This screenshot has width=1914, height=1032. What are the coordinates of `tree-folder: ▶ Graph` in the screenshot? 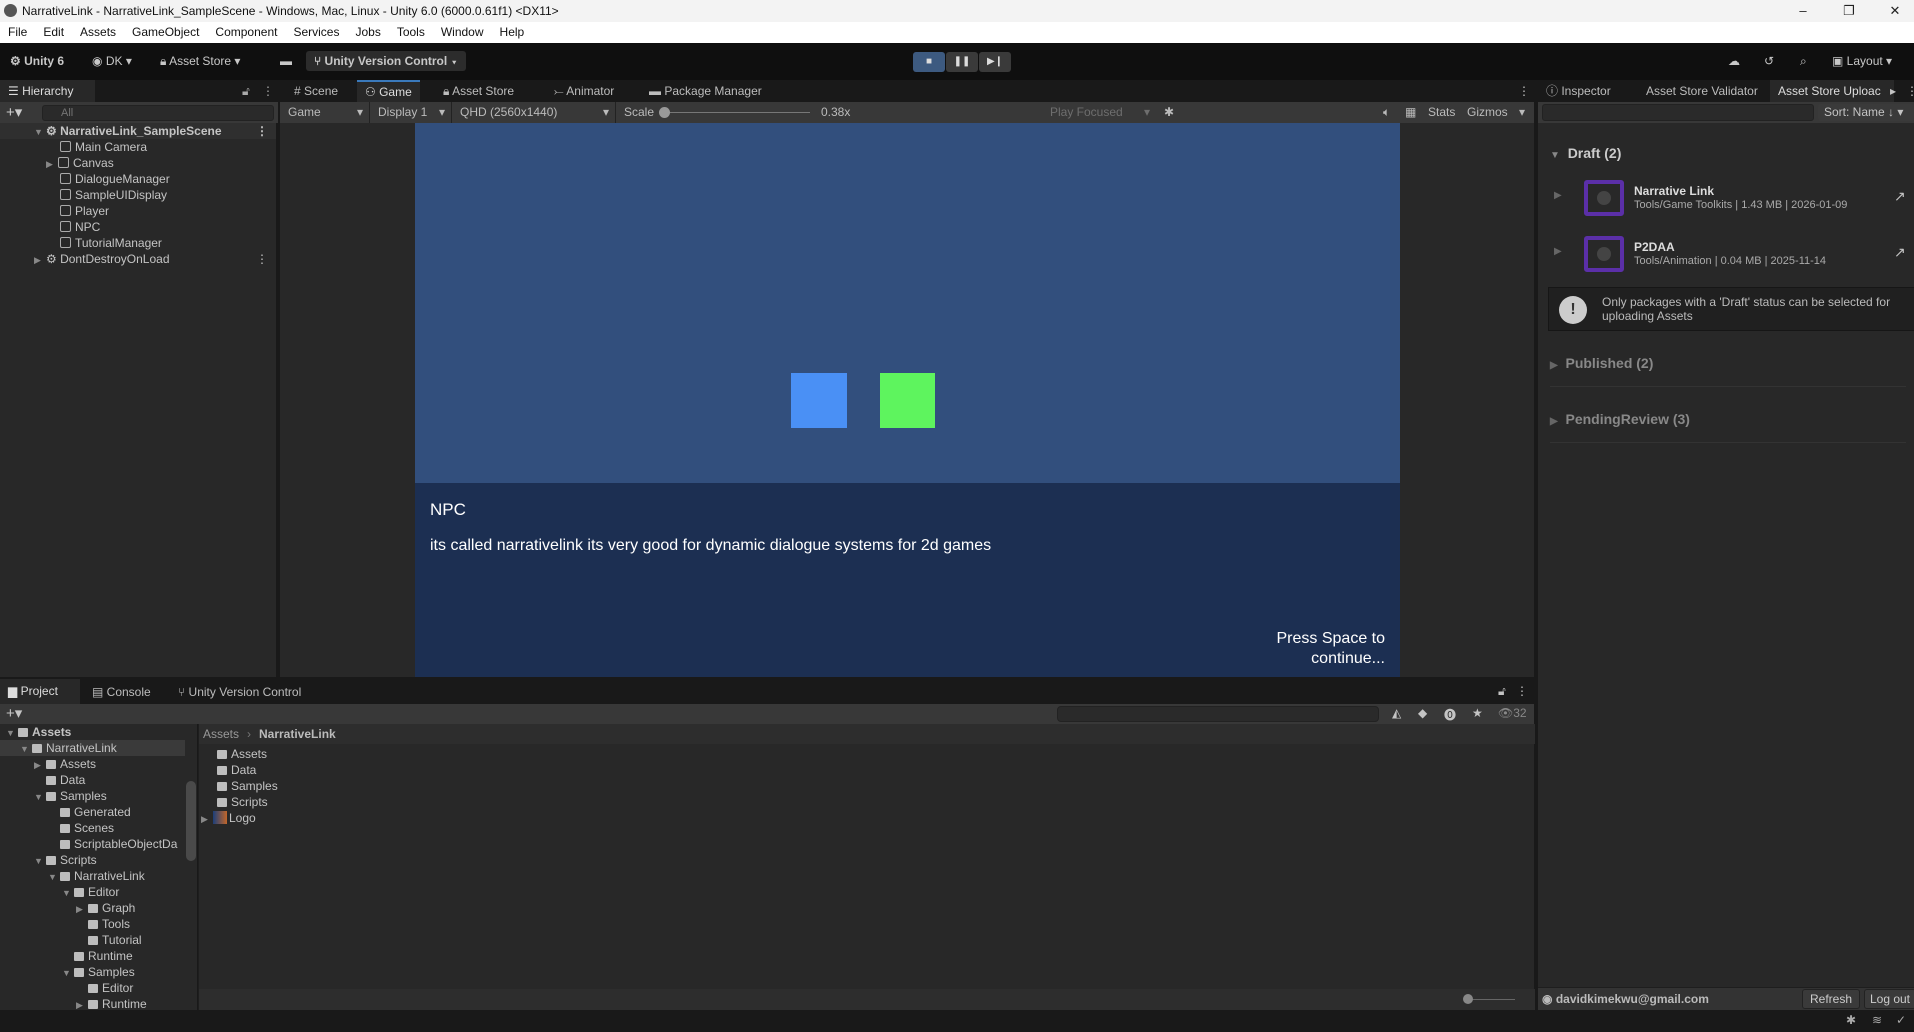 It's located at (92, 908).